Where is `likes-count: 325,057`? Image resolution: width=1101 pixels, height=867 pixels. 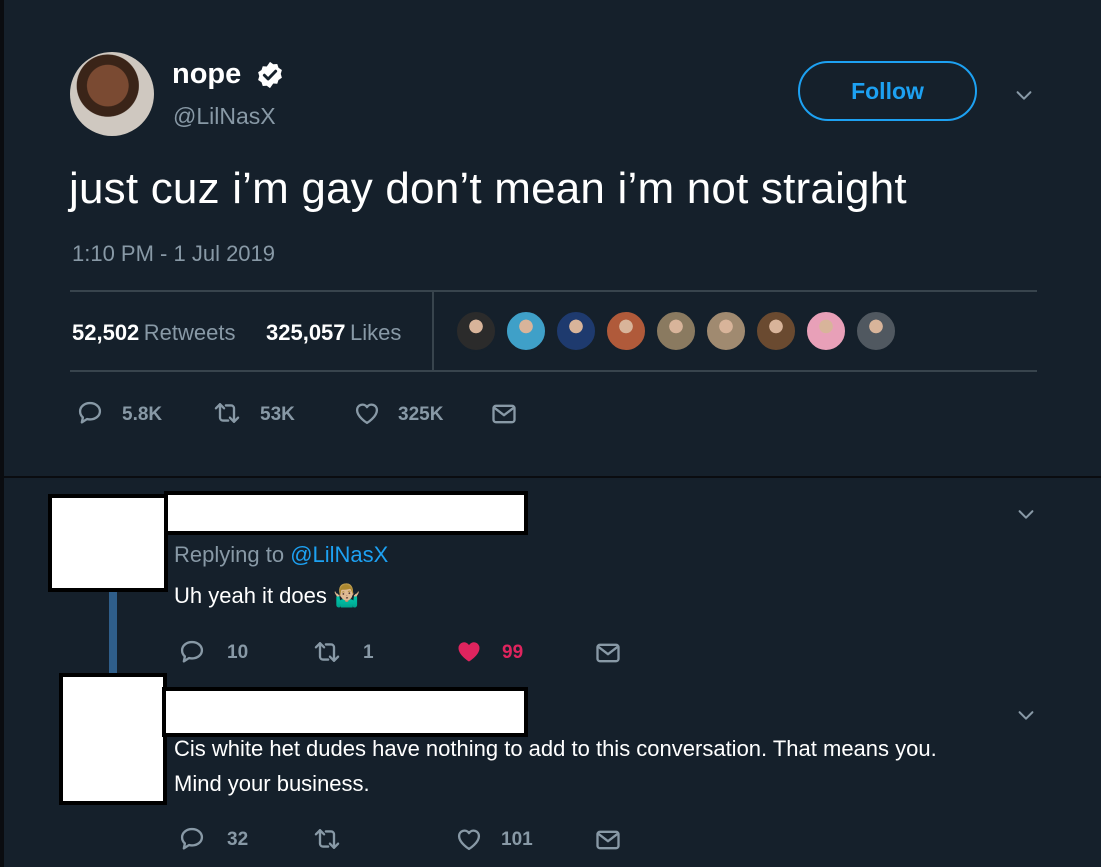 likes-count: 325,057 is located at coordinates (306, 332).